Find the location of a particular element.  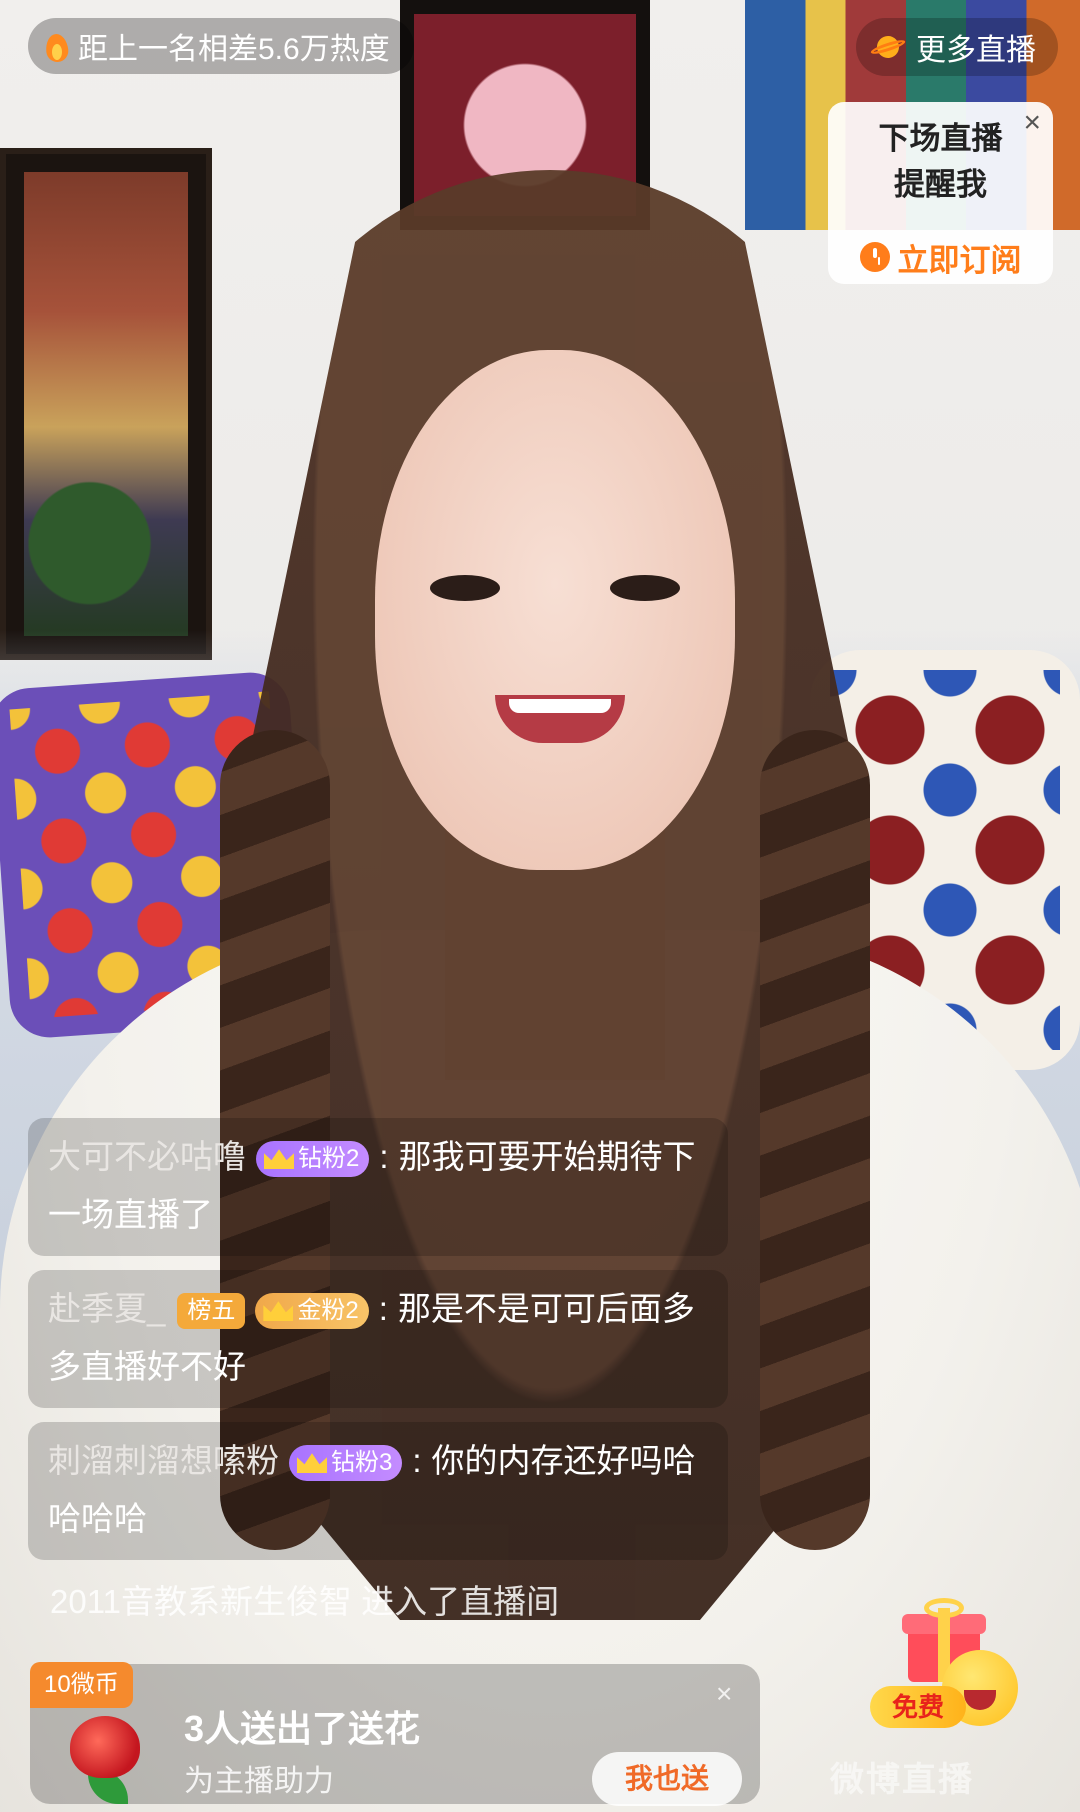

enter-room-message: 2011音教系新生俊智 进入了直播间 is located at coordinates (305, 1601).